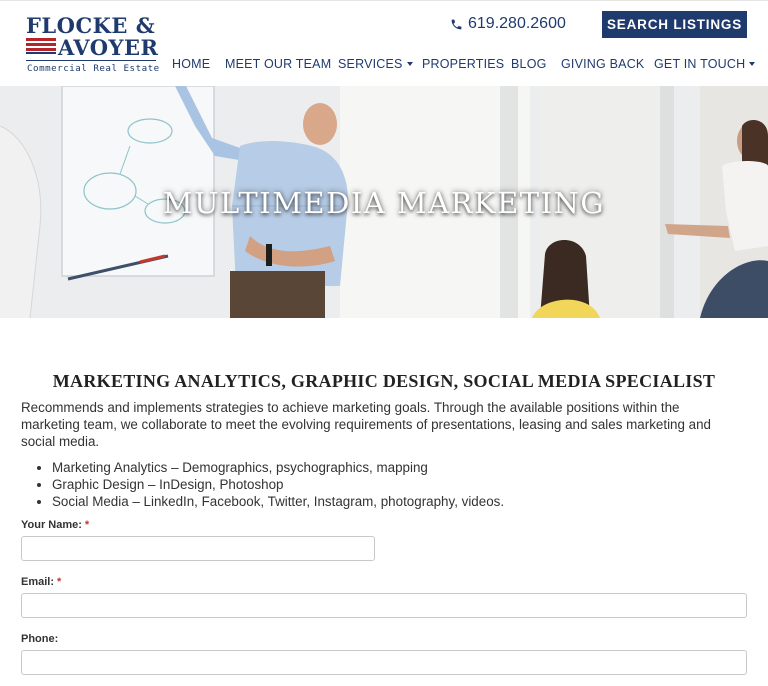  What do you see at coordinates (674, 24) in the screenshot?
I see `search-listings-button: SEARCH LISTINGS` at bounding box center [674, 24].